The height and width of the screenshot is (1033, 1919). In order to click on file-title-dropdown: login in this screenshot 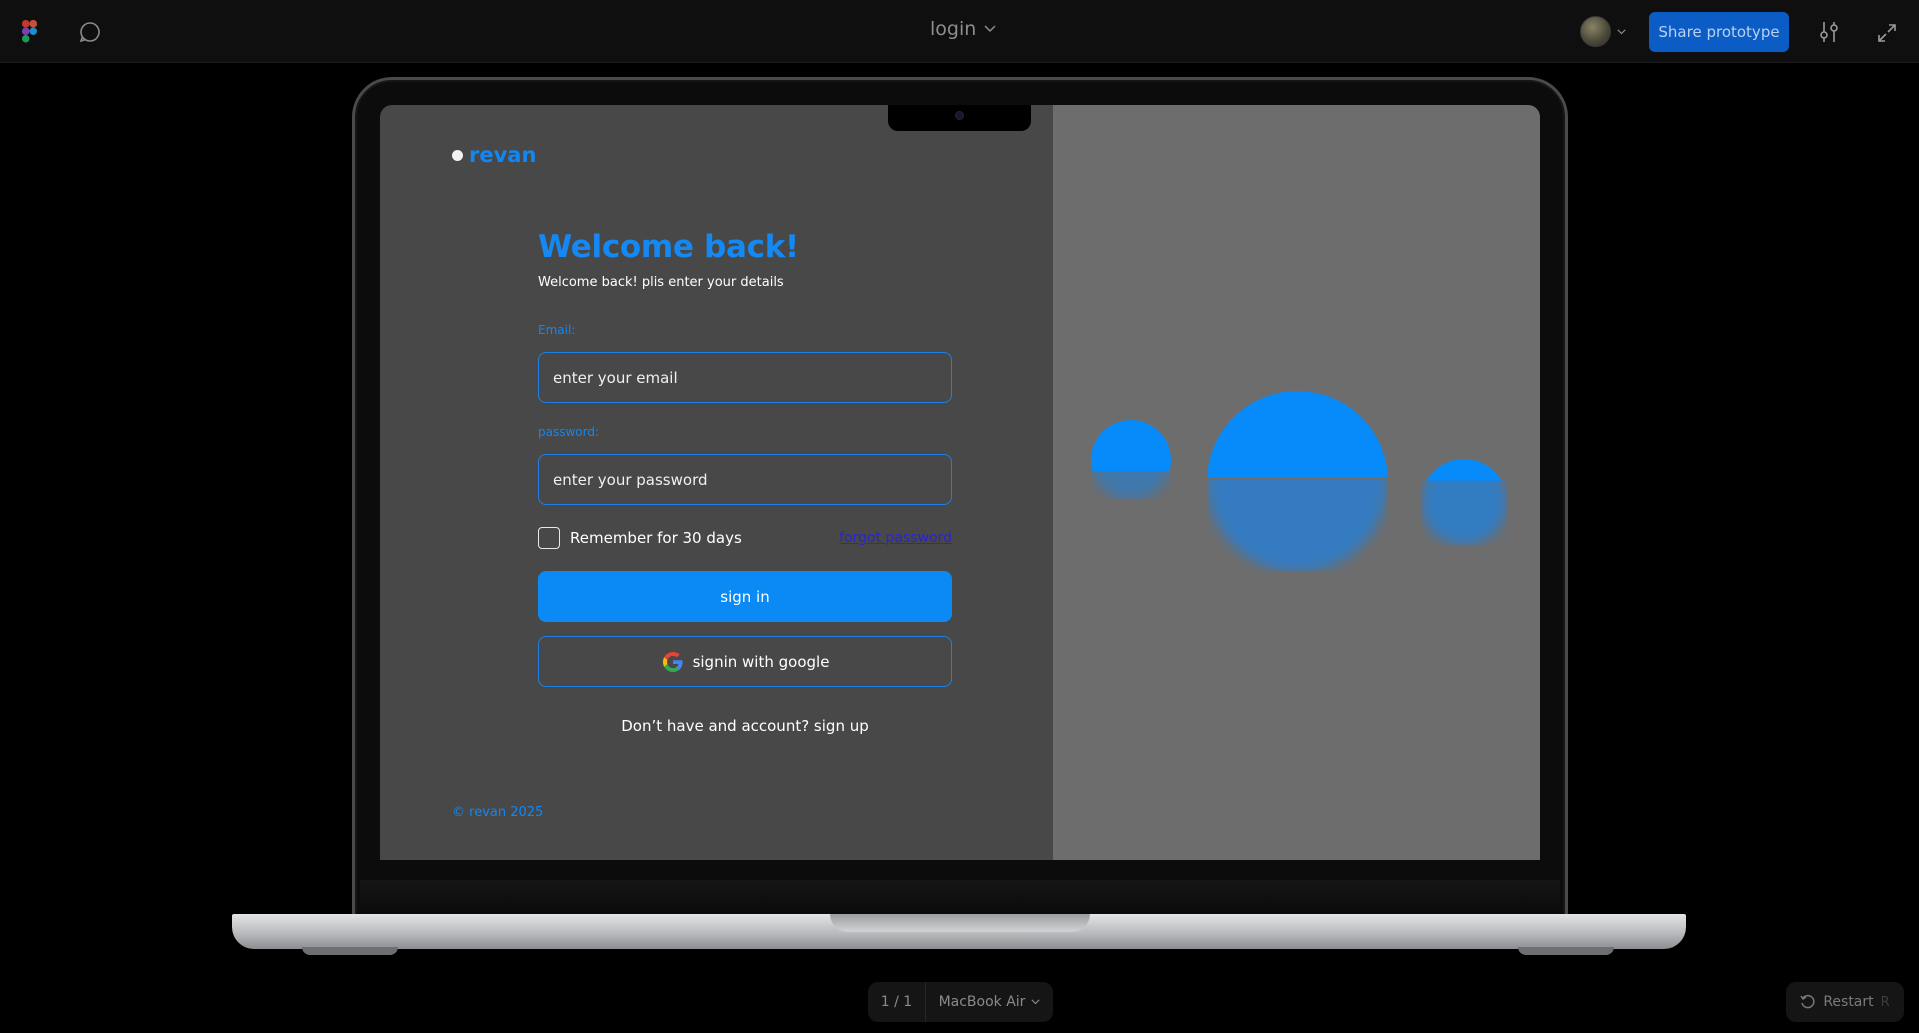, I will do `click(963, 29)`.